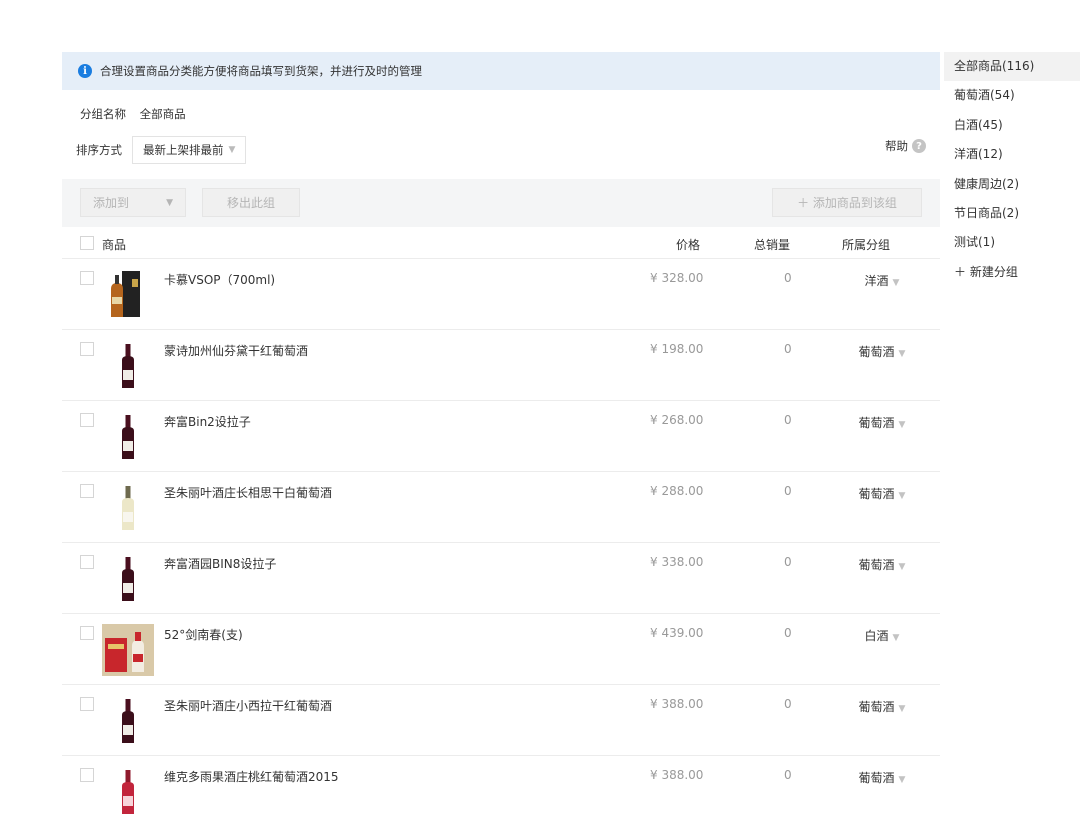 This screenshot has width=1080, height=824. What do you see at coordinates (677, 562) in the screenshot?
I see `product-price: ¥ 338.00` at bounding box center [677, 562].